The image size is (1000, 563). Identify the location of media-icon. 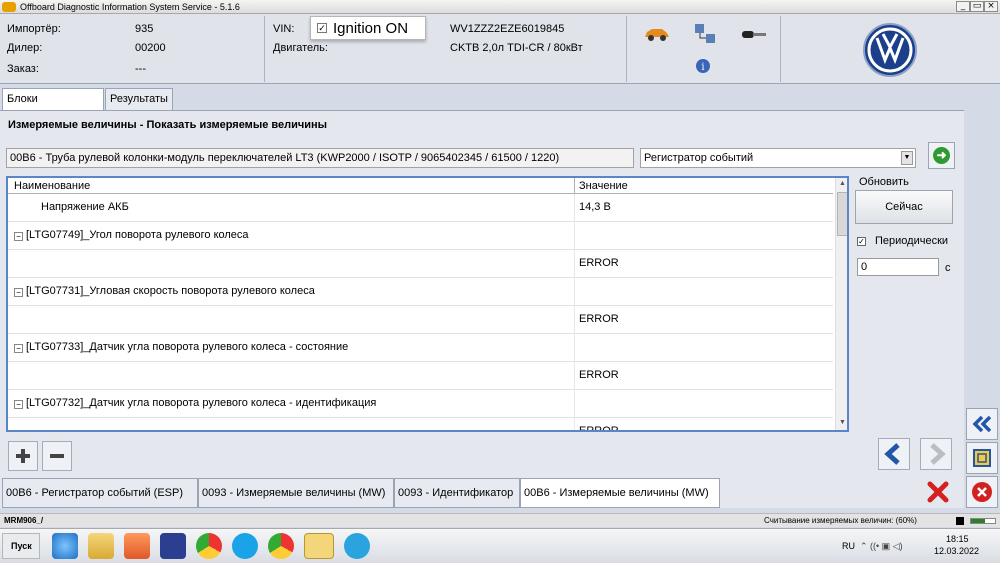
(137, 546).